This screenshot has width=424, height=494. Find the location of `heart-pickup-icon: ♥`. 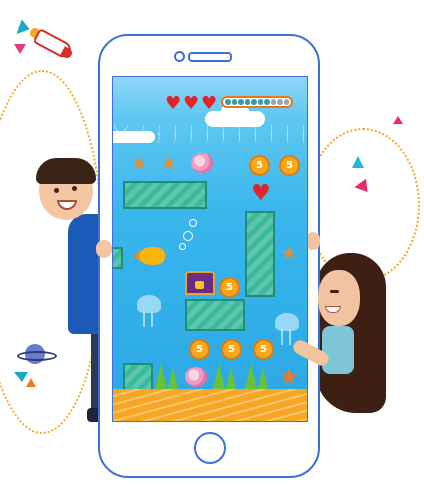

heart-pickup-icon: ♥ is located at coordinates (261, 193).